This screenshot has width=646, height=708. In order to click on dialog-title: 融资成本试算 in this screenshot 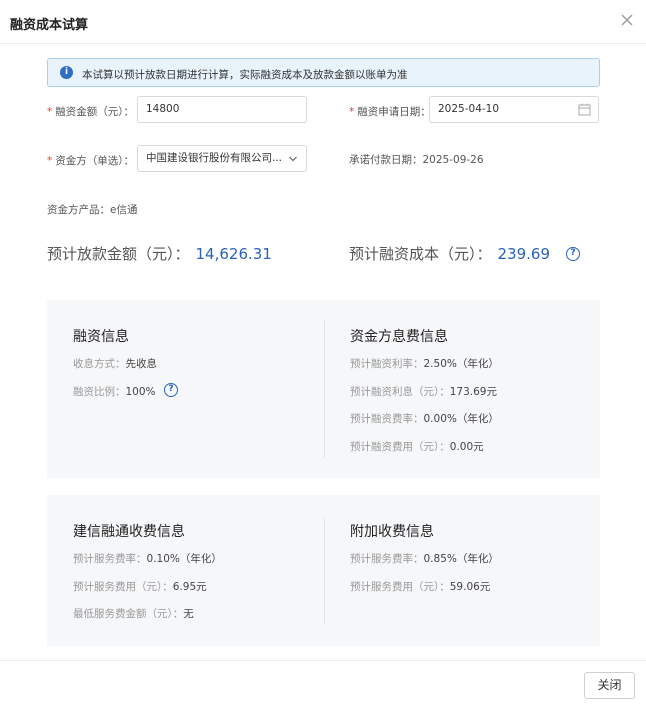, I will do `click(49, 25)`.